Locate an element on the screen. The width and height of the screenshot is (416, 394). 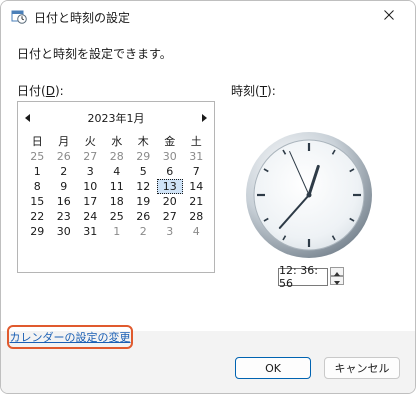
time-down-button is located at coordinates (337, 280).